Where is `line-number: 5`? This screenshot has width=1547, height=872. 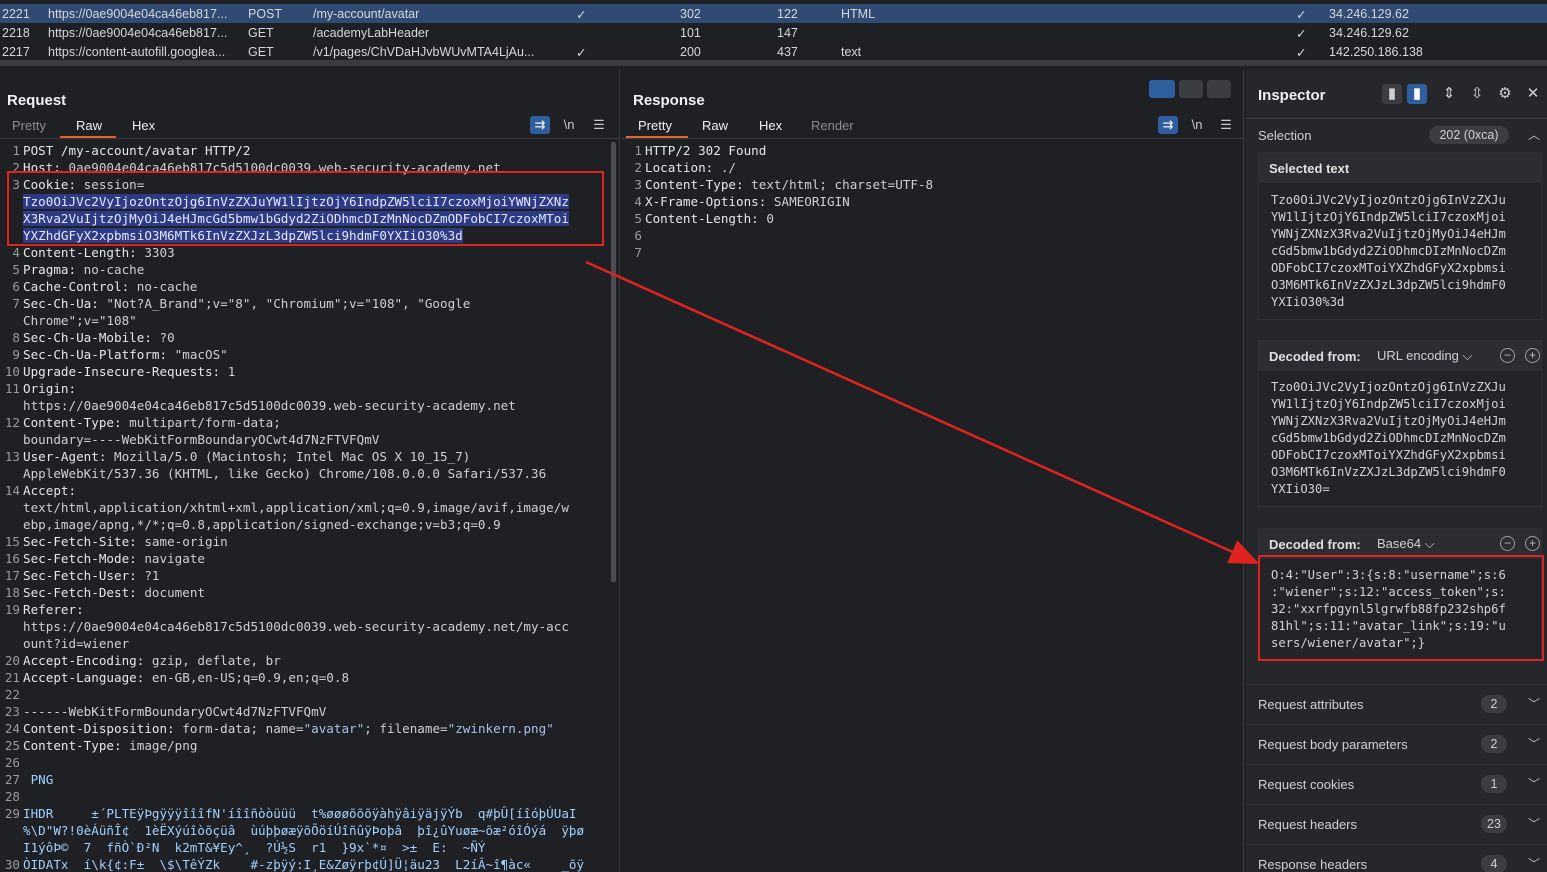 line-number: 5 is located at coordinates (16, 269).